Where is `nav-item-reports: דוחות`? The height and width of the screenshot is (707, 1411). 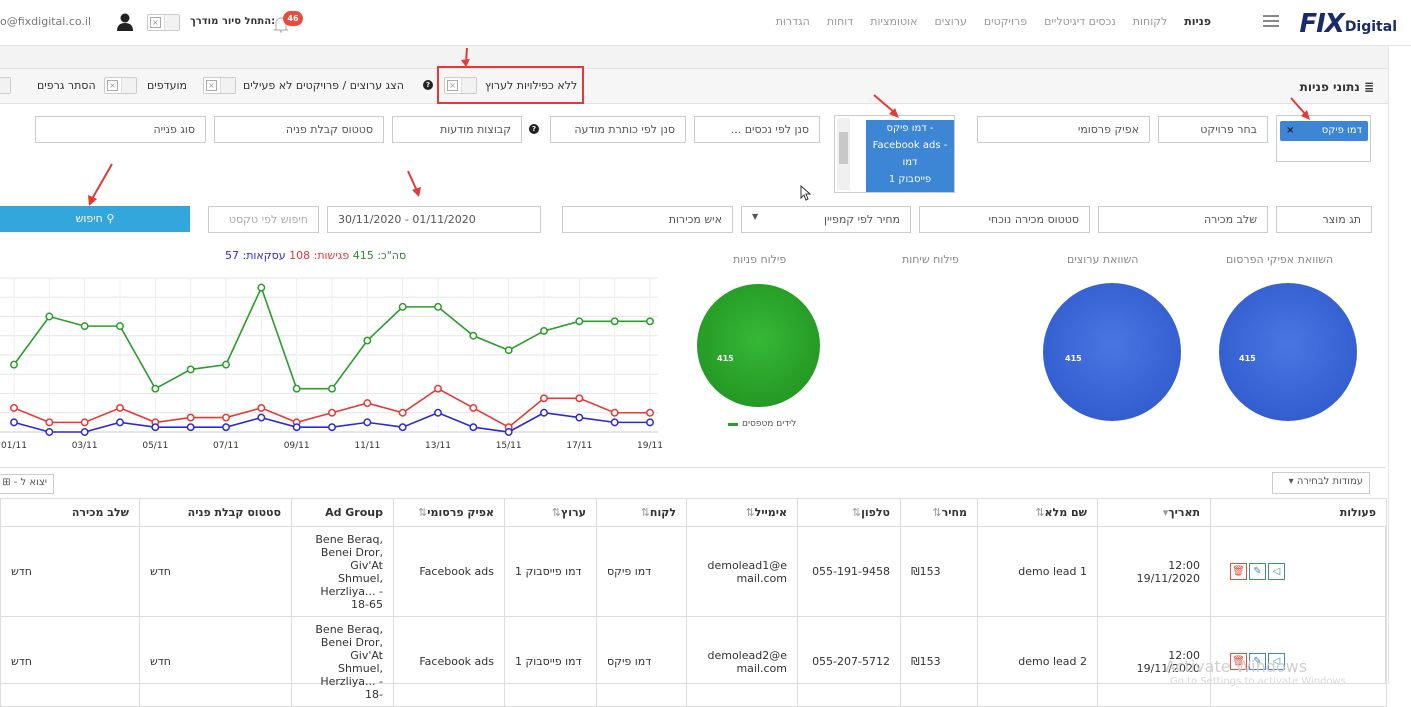 nav-item-reports: דוחות is located at coordinates (840, 21).